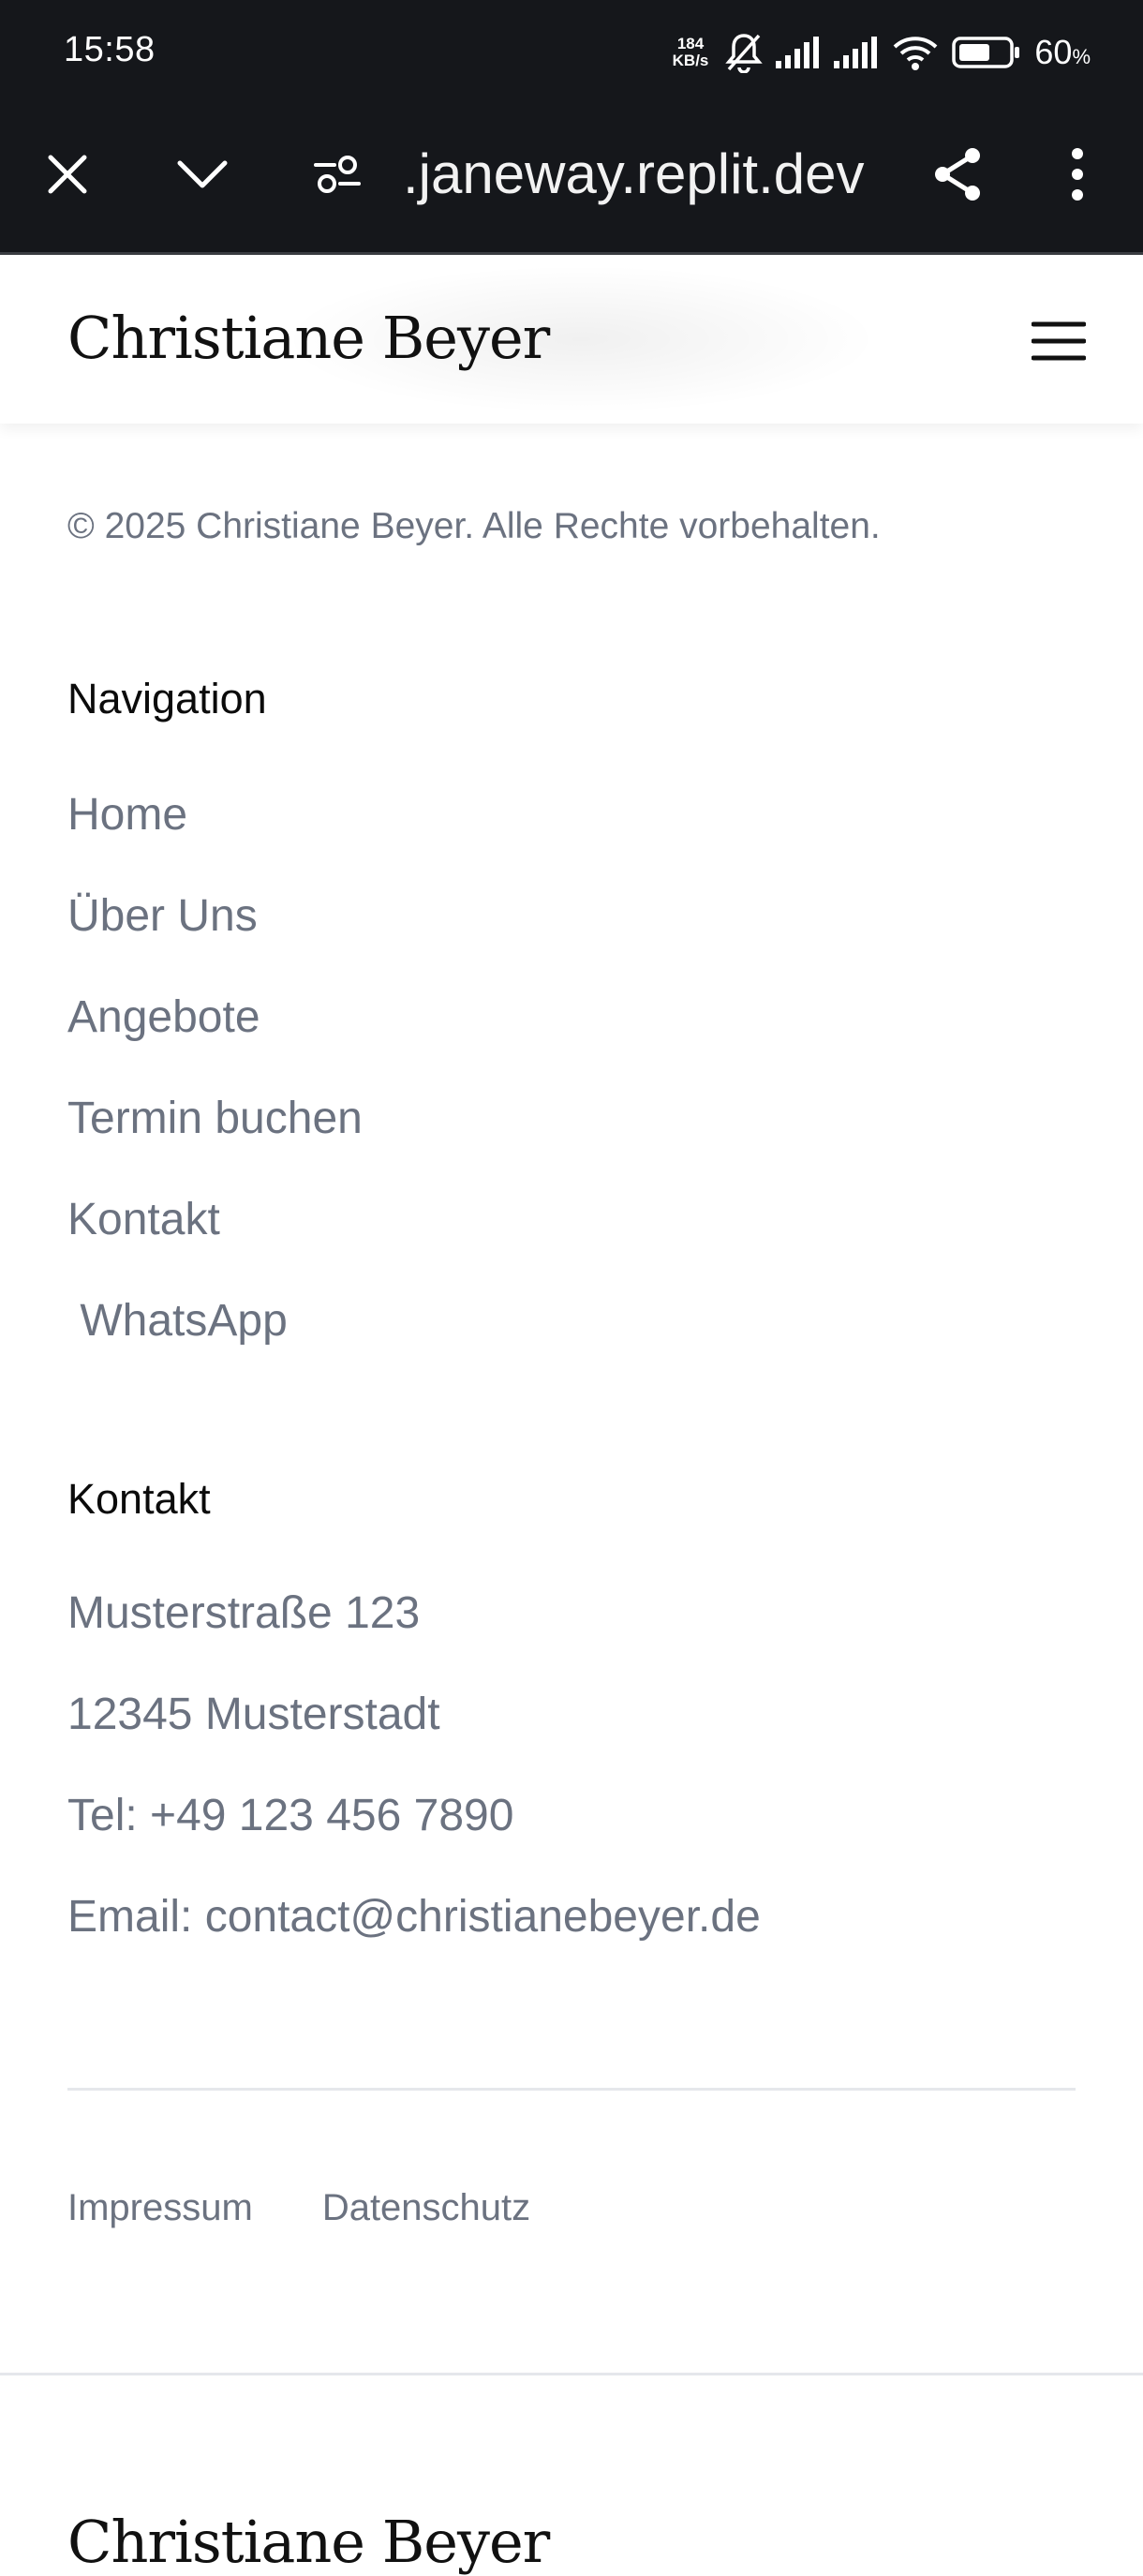 This screenshot has height=2576, width=1143. I want to click on nav-link-kontakt: Kontakt, so click(215, 1242).